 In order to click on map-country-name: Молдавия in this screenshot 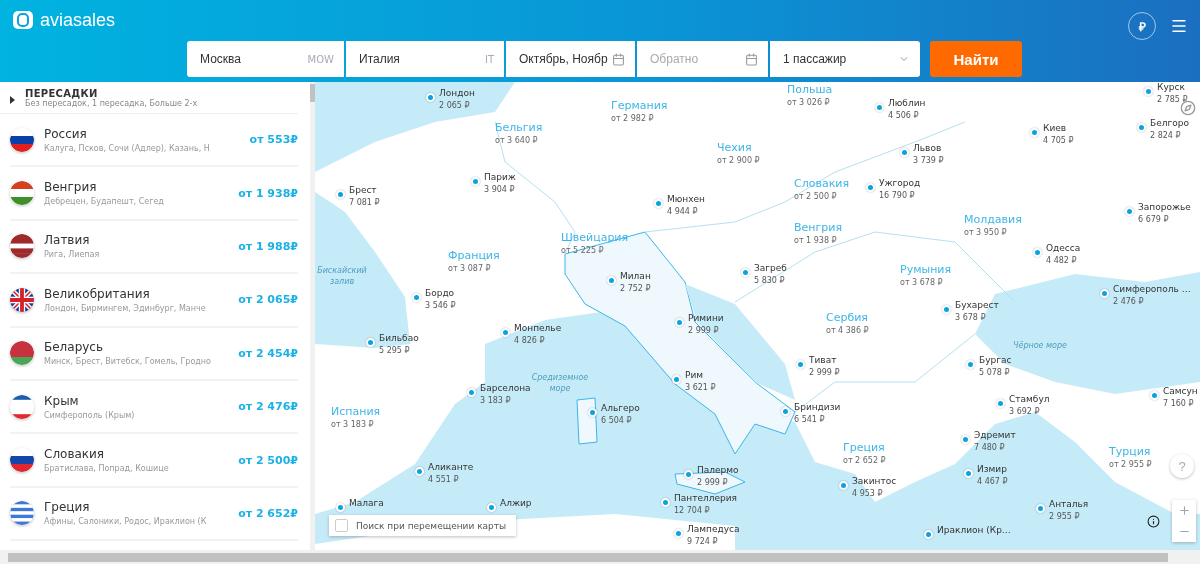, I will do `click(993, 219)`.